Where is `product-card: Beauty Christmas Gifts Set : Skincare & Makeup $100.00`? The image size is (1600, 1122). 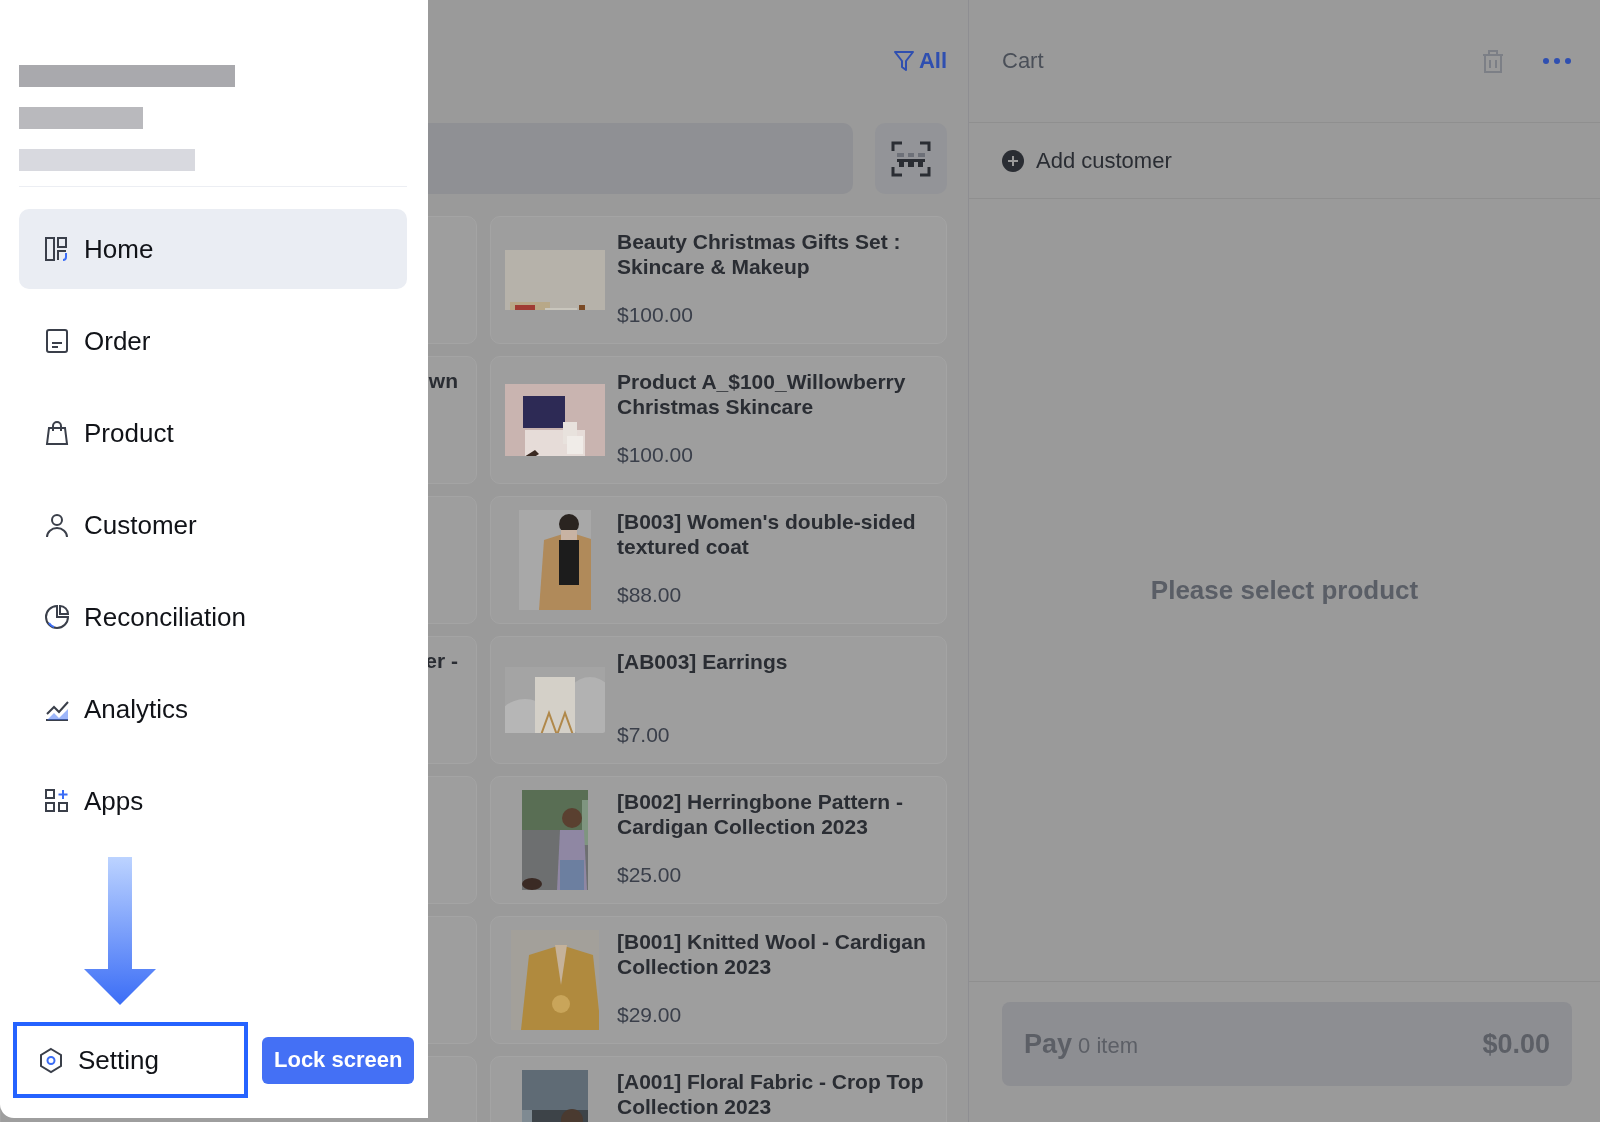
product-card: Beauty Christmas Gifts Set : Skincare & Makeup $100.00 is located at coordinates (718, 280).